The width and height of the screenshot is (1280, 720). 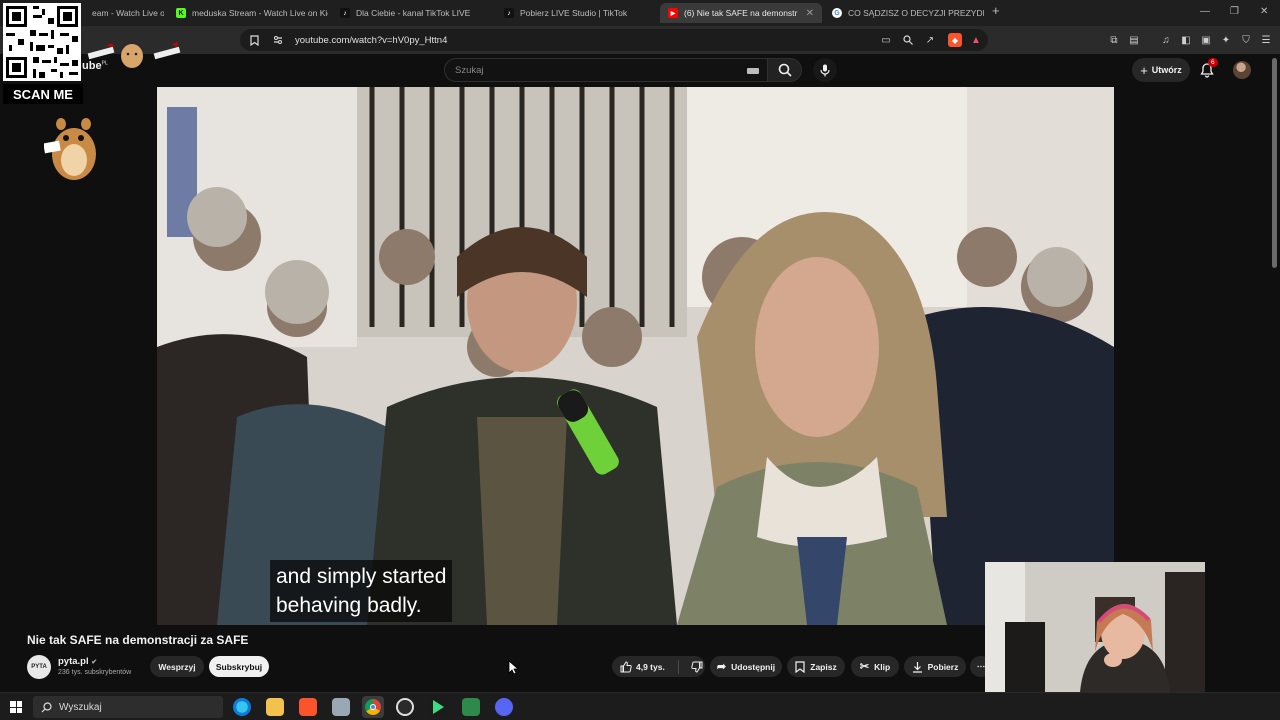 What do you see at coordinates (943, 666) in the screenshot?
I see `download-label: Pobierz` at bounding box center [943, 666].